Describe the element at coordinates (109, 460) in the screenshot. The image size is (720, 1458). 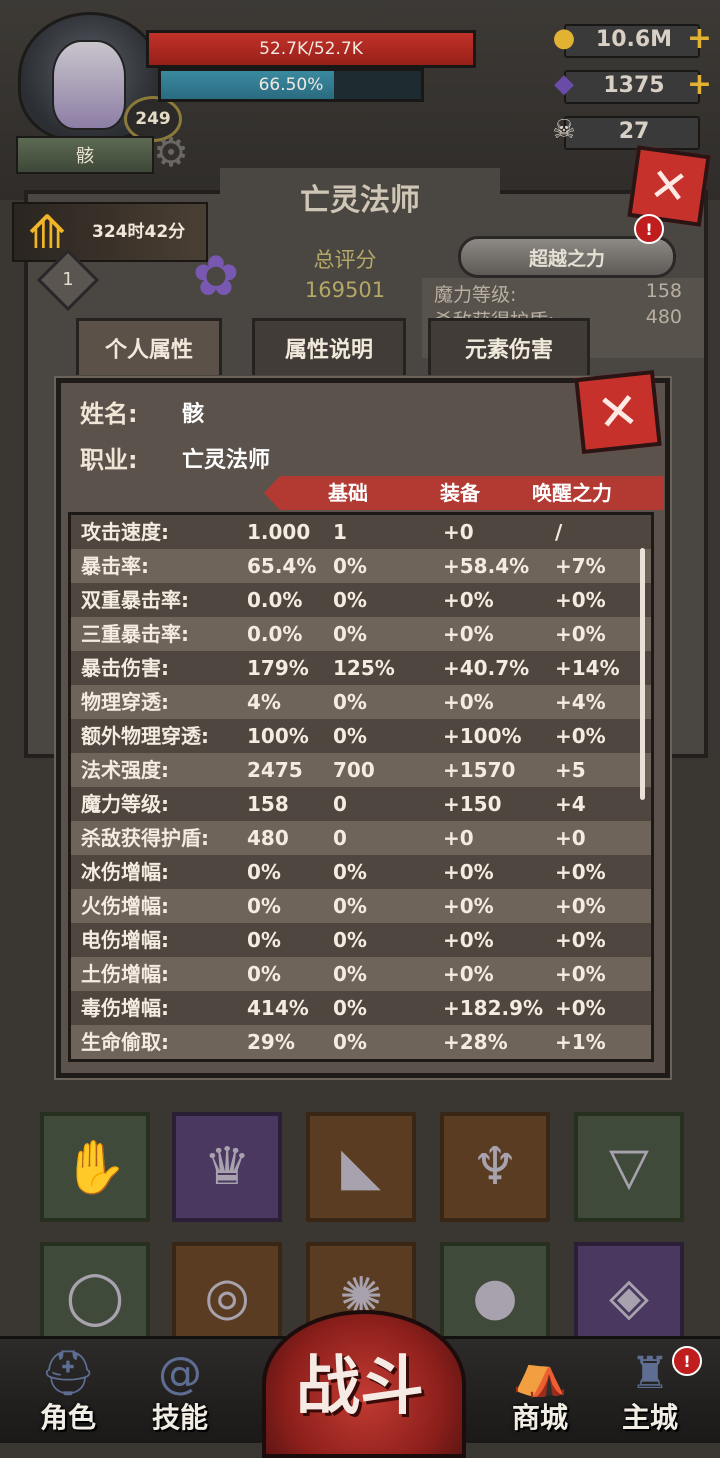
I see `class-label: 职业:` at that location.